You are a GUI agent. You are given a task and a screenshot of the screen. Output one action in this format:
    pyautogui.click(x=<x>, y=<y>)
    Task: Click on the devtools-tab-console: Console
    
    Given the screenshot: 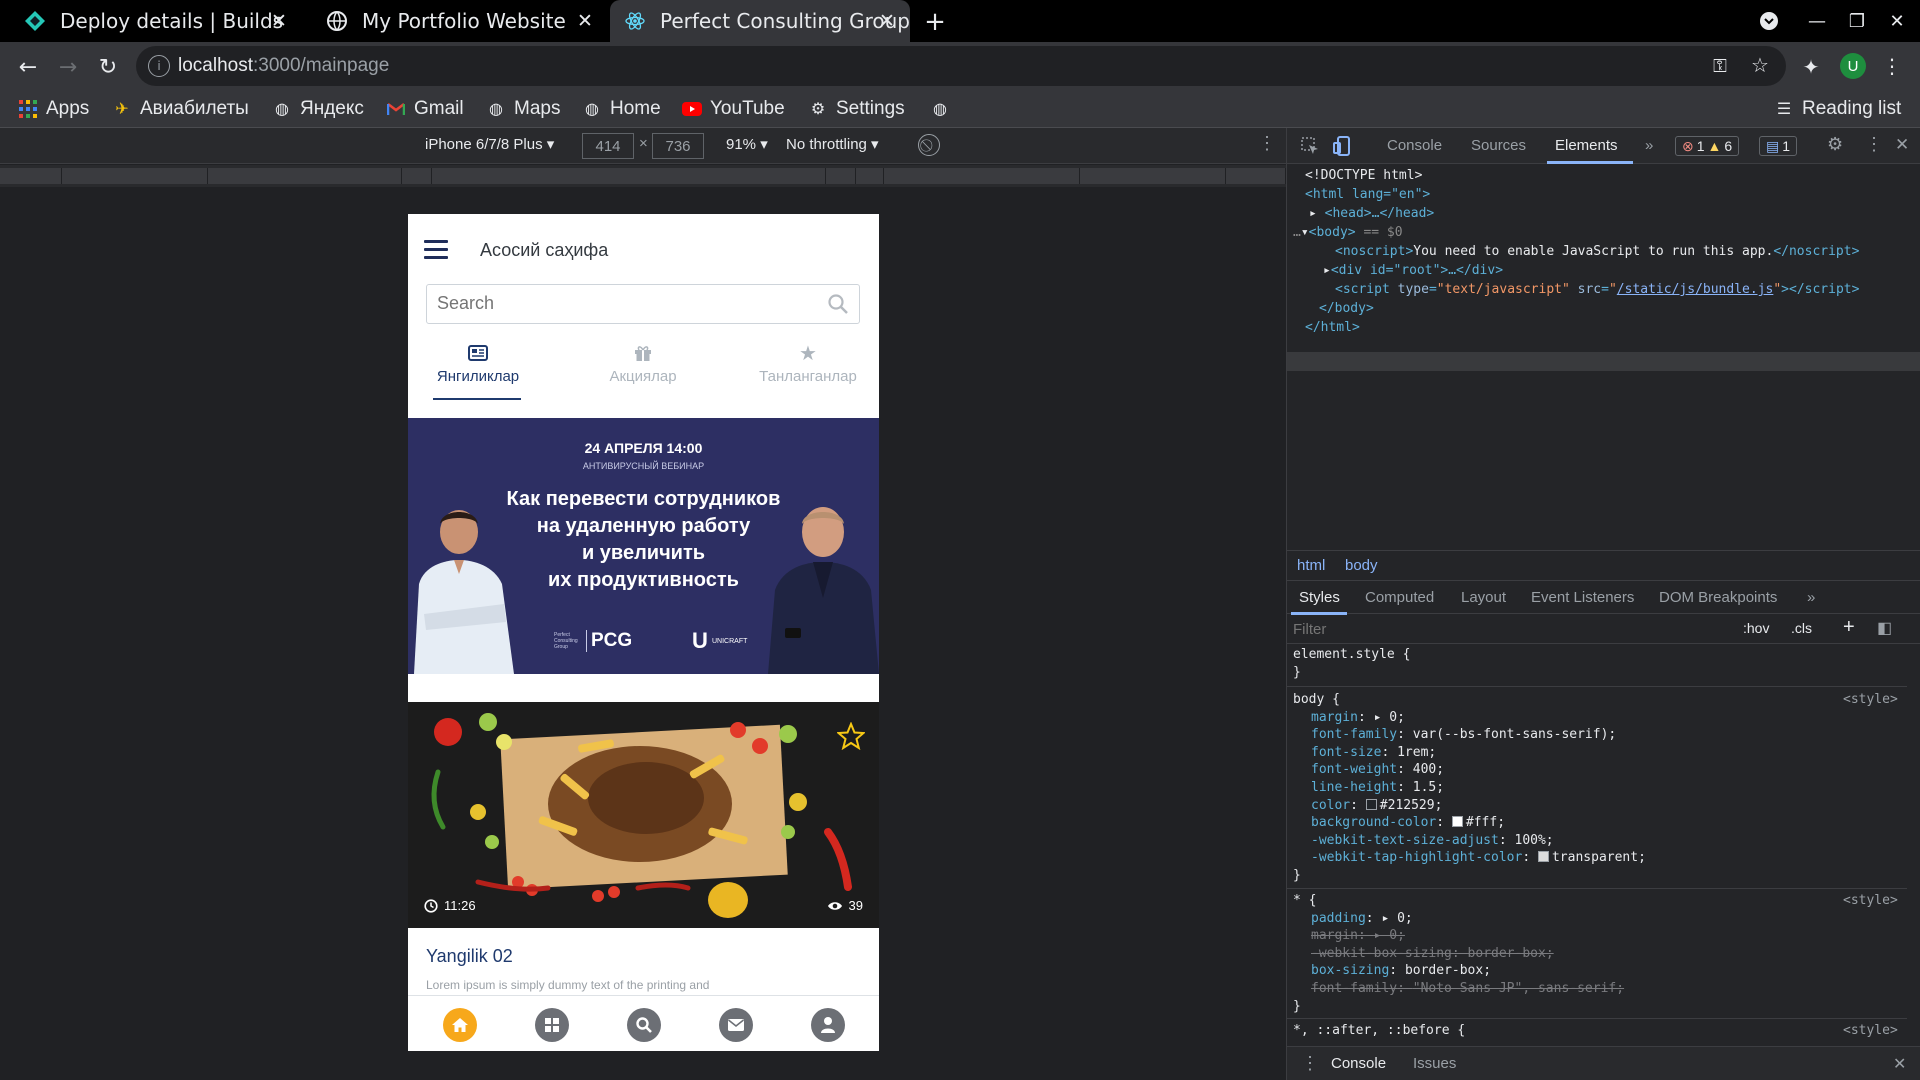 What is the action you would take?
    pyautogui.click(x=1414, y=145)
    